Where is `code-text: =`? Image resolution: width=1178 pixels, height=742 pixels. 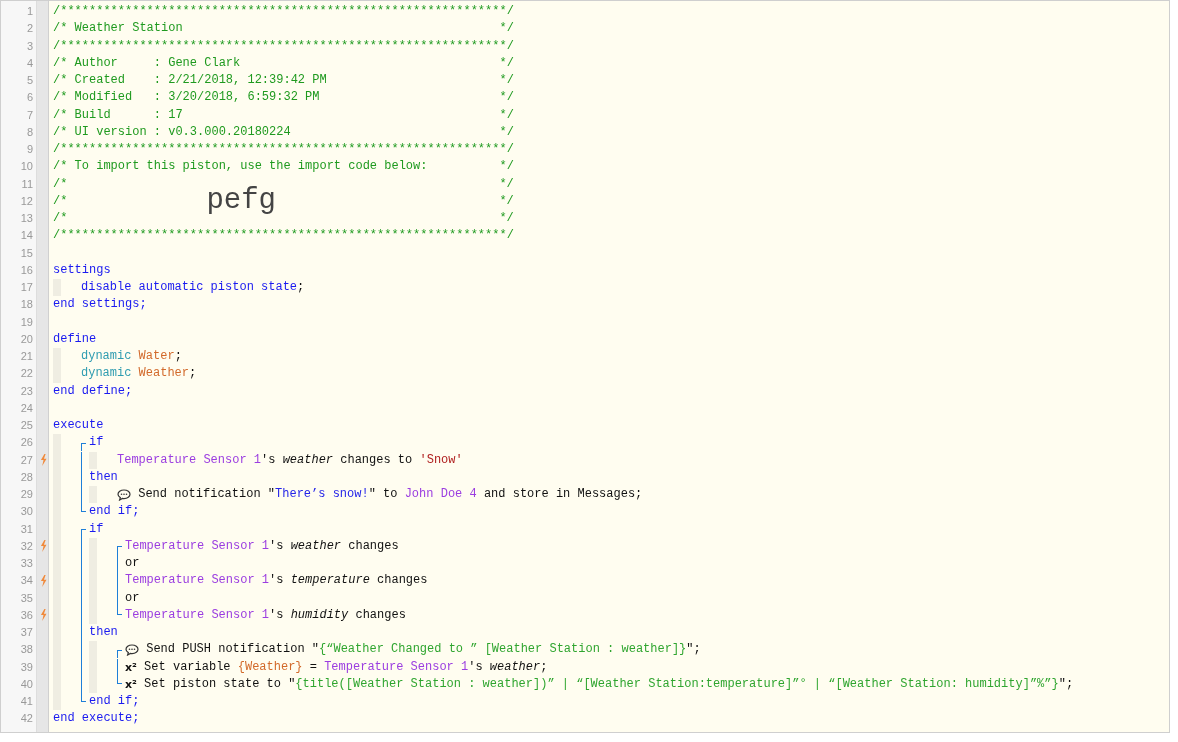
code-text: = is located at coordinates (313, 667).